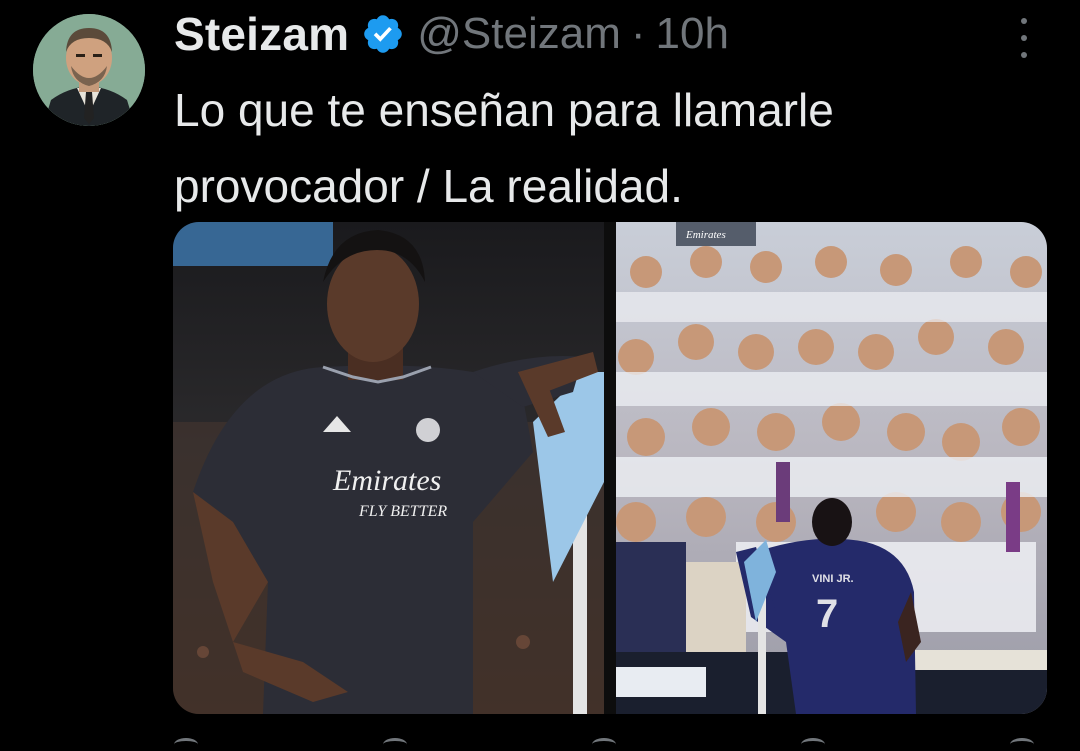 The height and width of the screenshot is (751, 1080). I want to click on tweet-actions-partial, so click(604, 743).